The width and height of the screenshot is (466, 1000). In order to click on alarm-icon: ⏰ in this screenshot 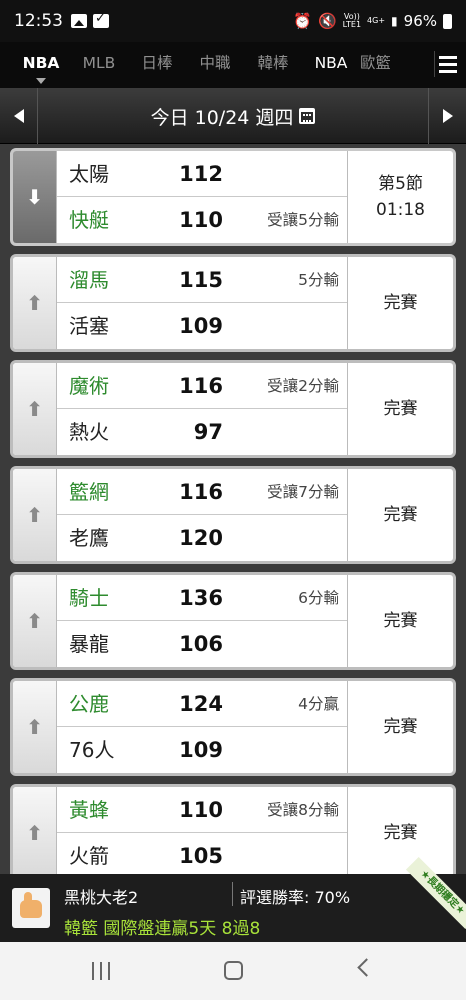, I will do `click(302, 21)`.